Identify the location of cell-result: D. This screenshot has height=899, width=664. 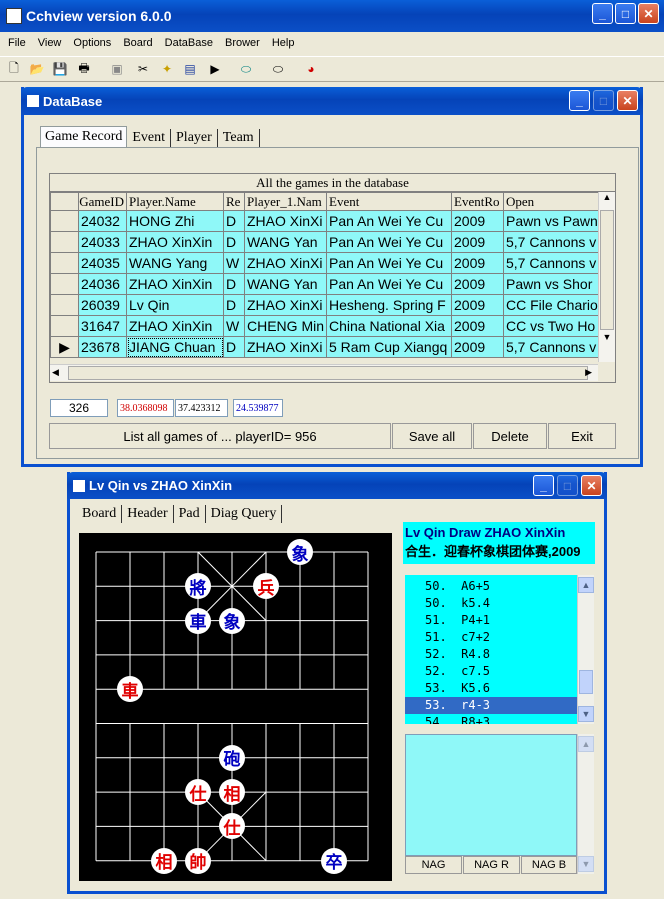
(234, 347).